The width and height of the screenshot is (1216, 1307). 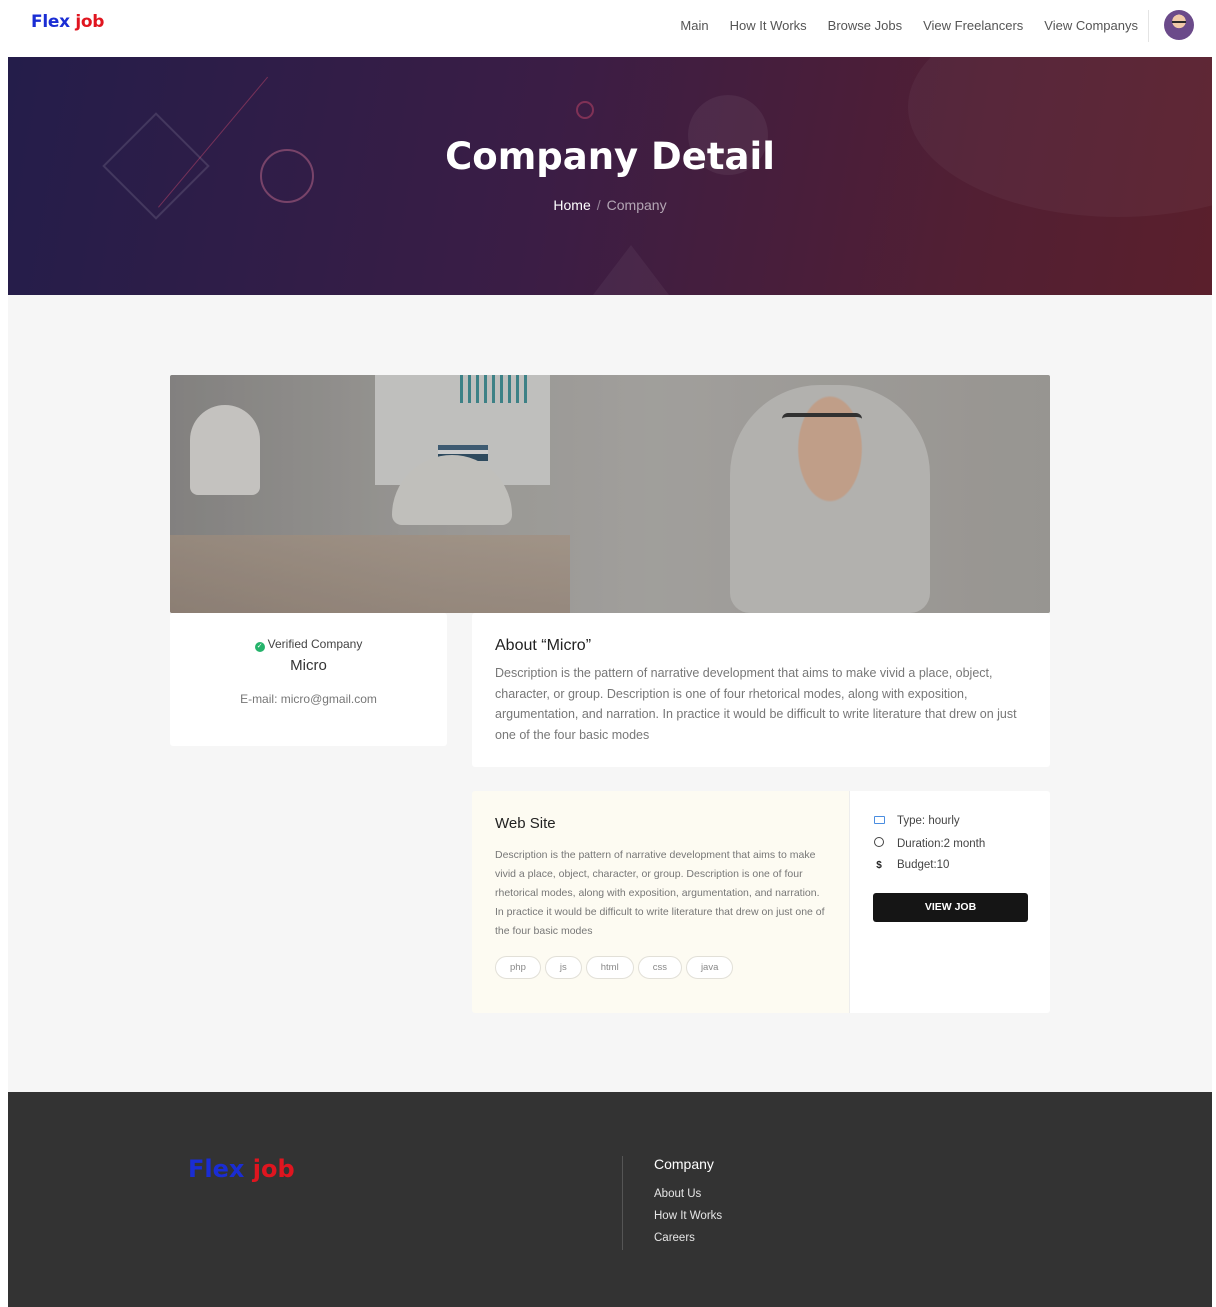 What do you see at coordinates (50, 22) in the screenshot?
I see `logo-part-flex: Flex` at bounding box center [50, 22].